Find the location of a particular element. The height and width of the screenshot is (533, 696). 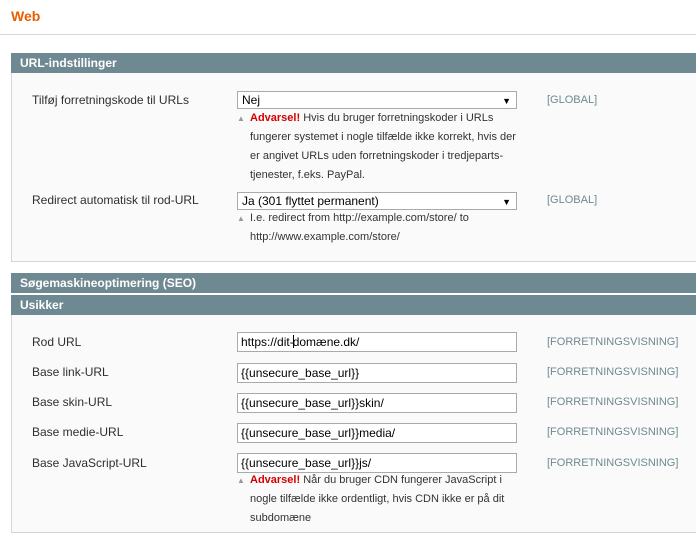

add-store-code-label: Tilføj forretningskode til URLs is located at coordinates (110, 100).